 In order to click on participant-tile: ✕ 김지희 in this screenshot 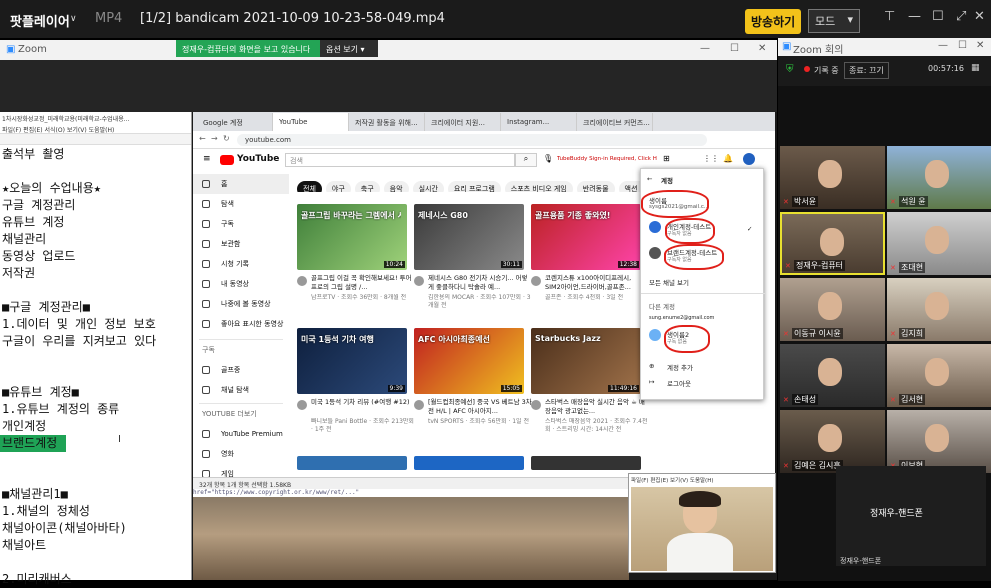, I will do `click(939, 309)`.